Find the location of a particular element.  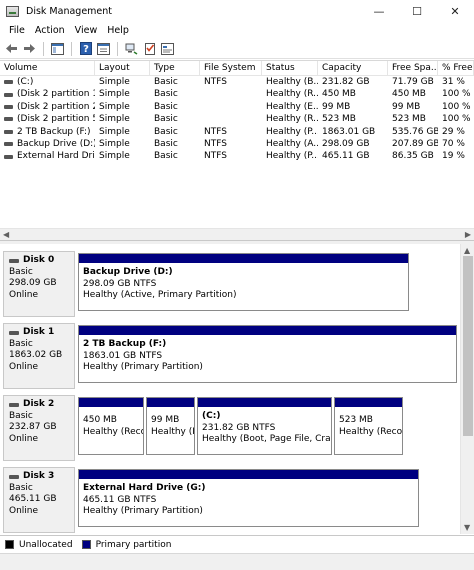

disk-info: Disk 3 Basic 465.11 GB Online is located at coordinates (39, 500).